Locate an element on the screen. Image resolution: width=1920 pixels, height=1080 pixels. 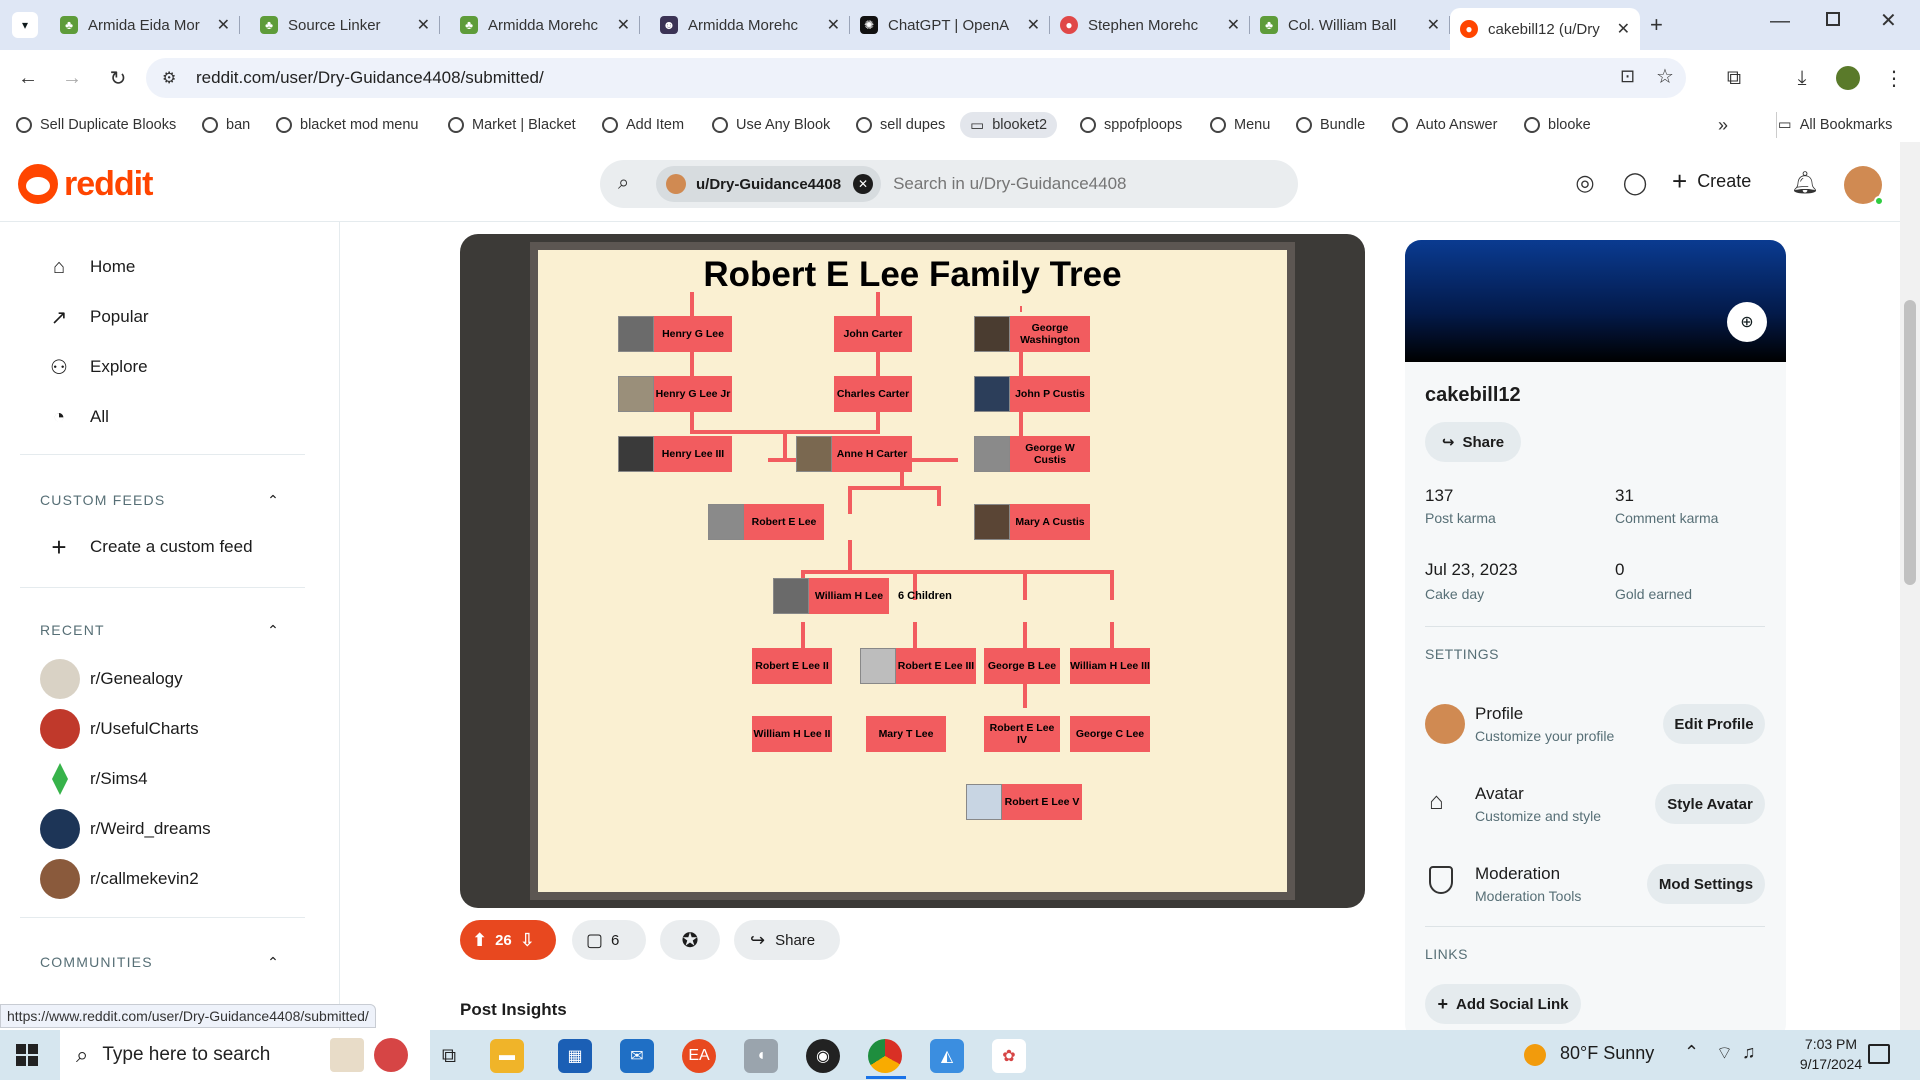
style-avatar-button: Style Avatar is located at coordinates (1710, 804).